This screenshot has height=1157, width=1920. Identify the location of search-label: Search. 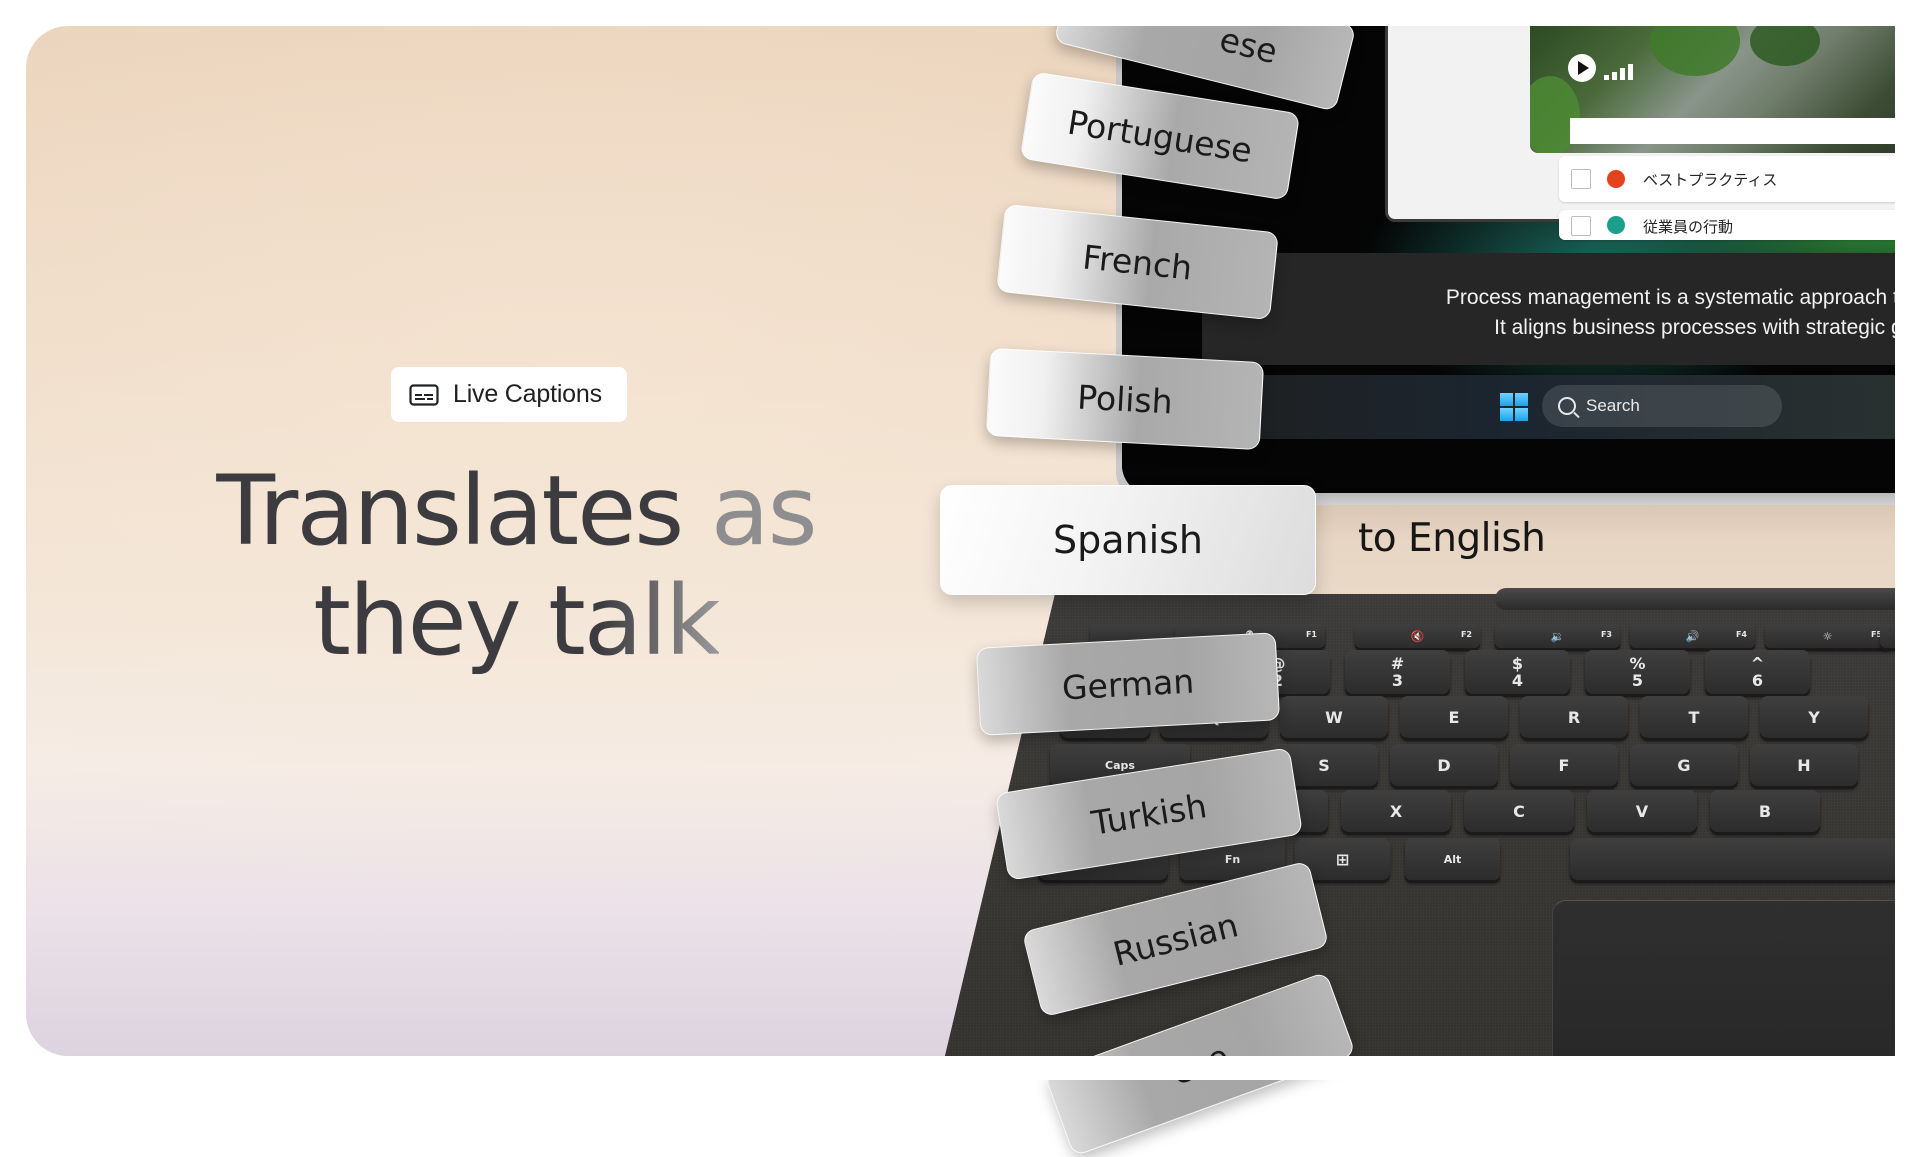
(1613, 405).